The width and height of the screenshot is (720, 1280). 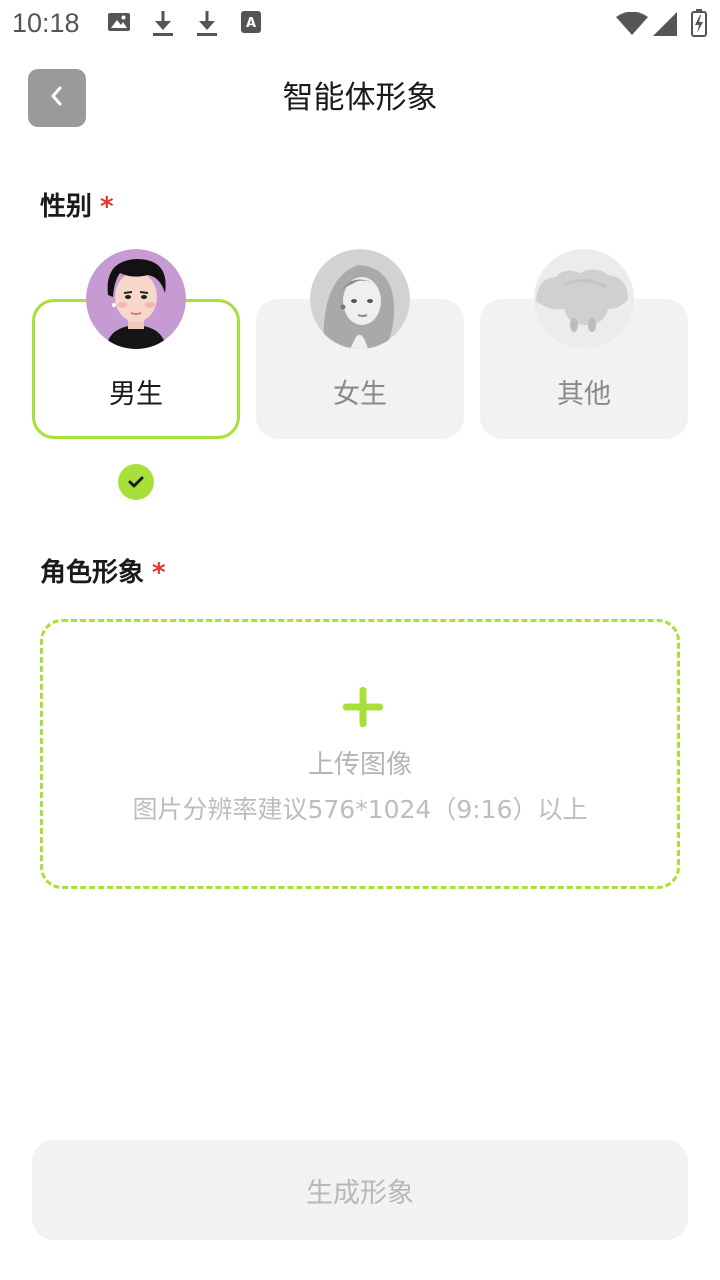 I want to click on font-icon: A, so click(x=252, y=24).